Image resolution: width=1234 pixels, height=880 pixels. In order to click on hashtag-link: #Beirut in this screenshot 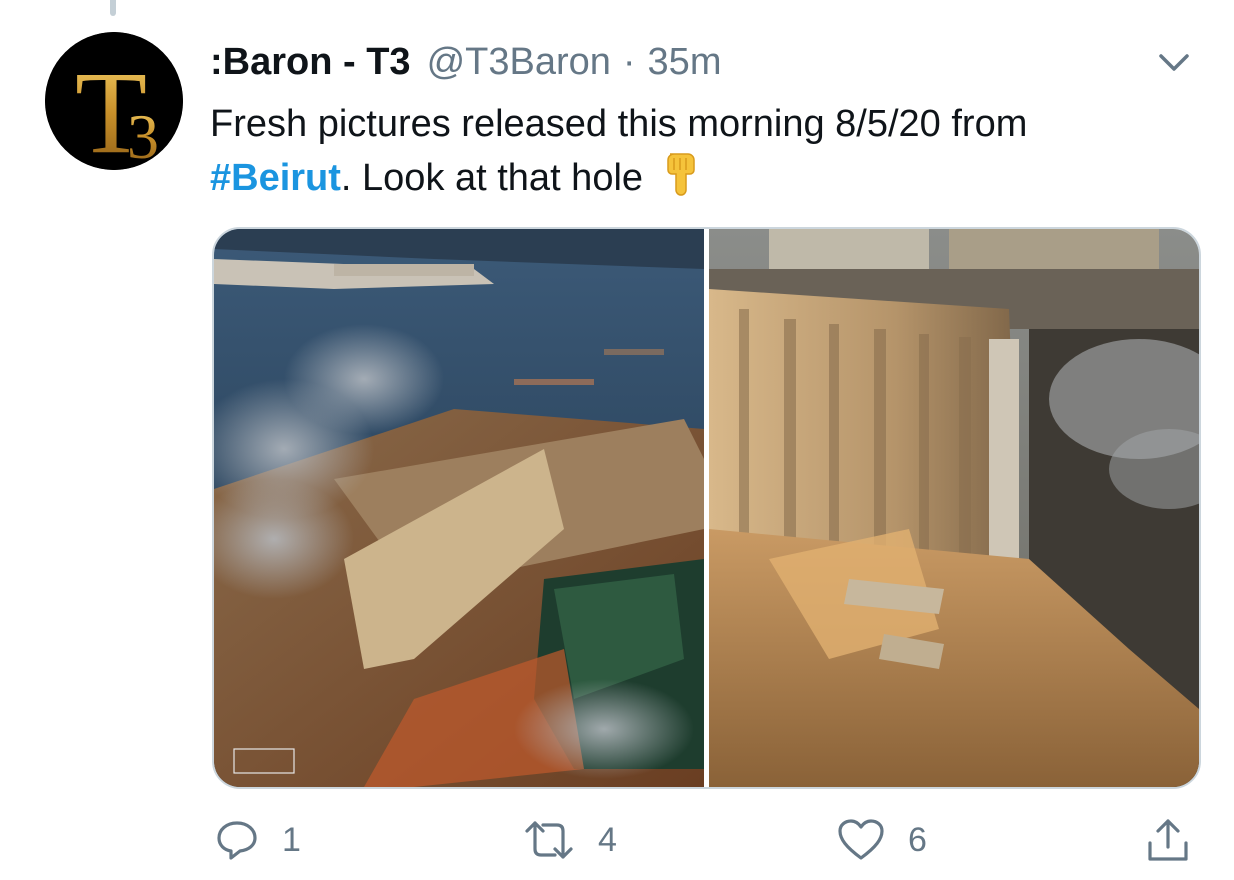, I will do `click(275, 178)`.